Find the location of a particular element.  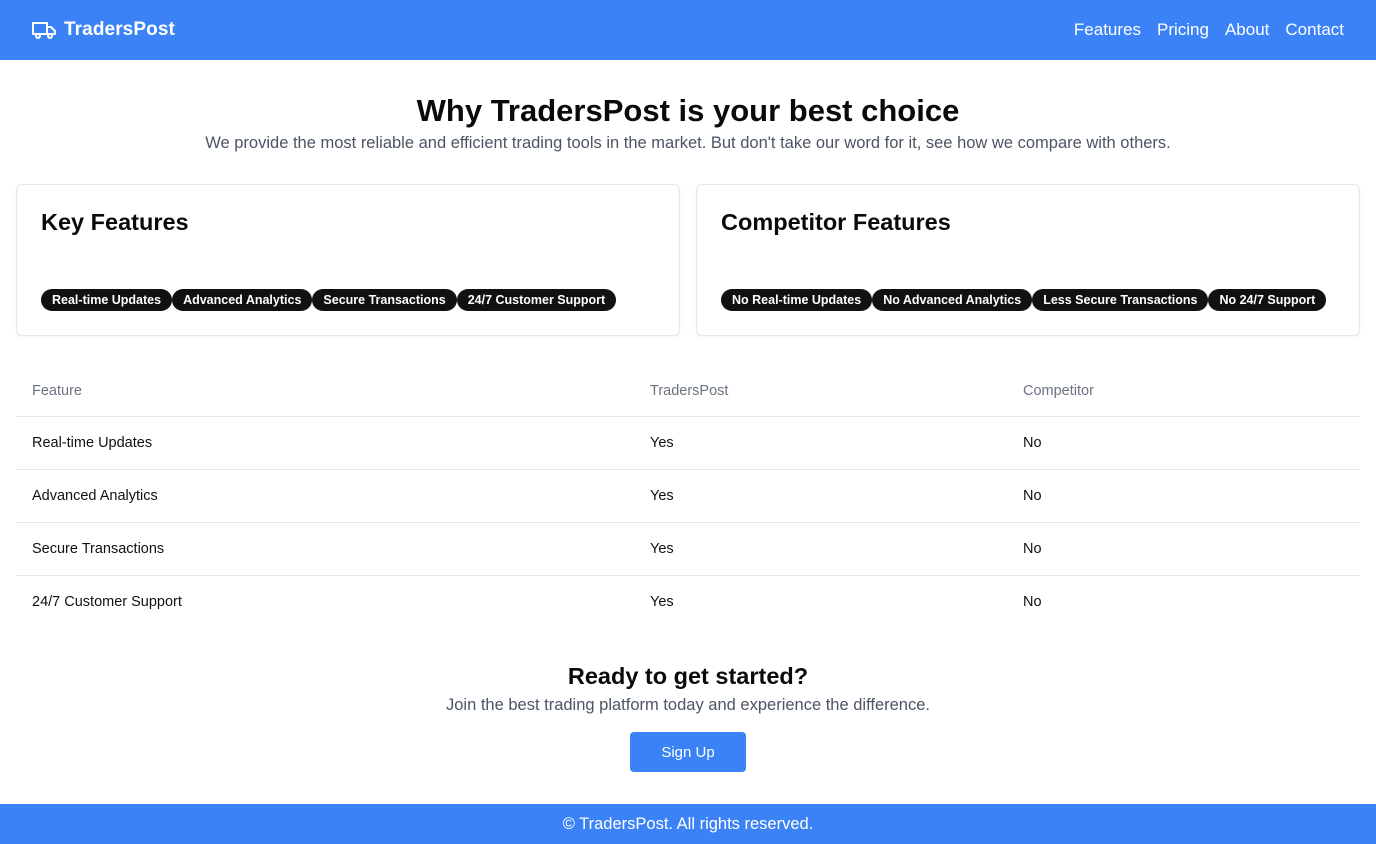

table-row: Secure Transactions Yes No is located at coordinates (688, 549).